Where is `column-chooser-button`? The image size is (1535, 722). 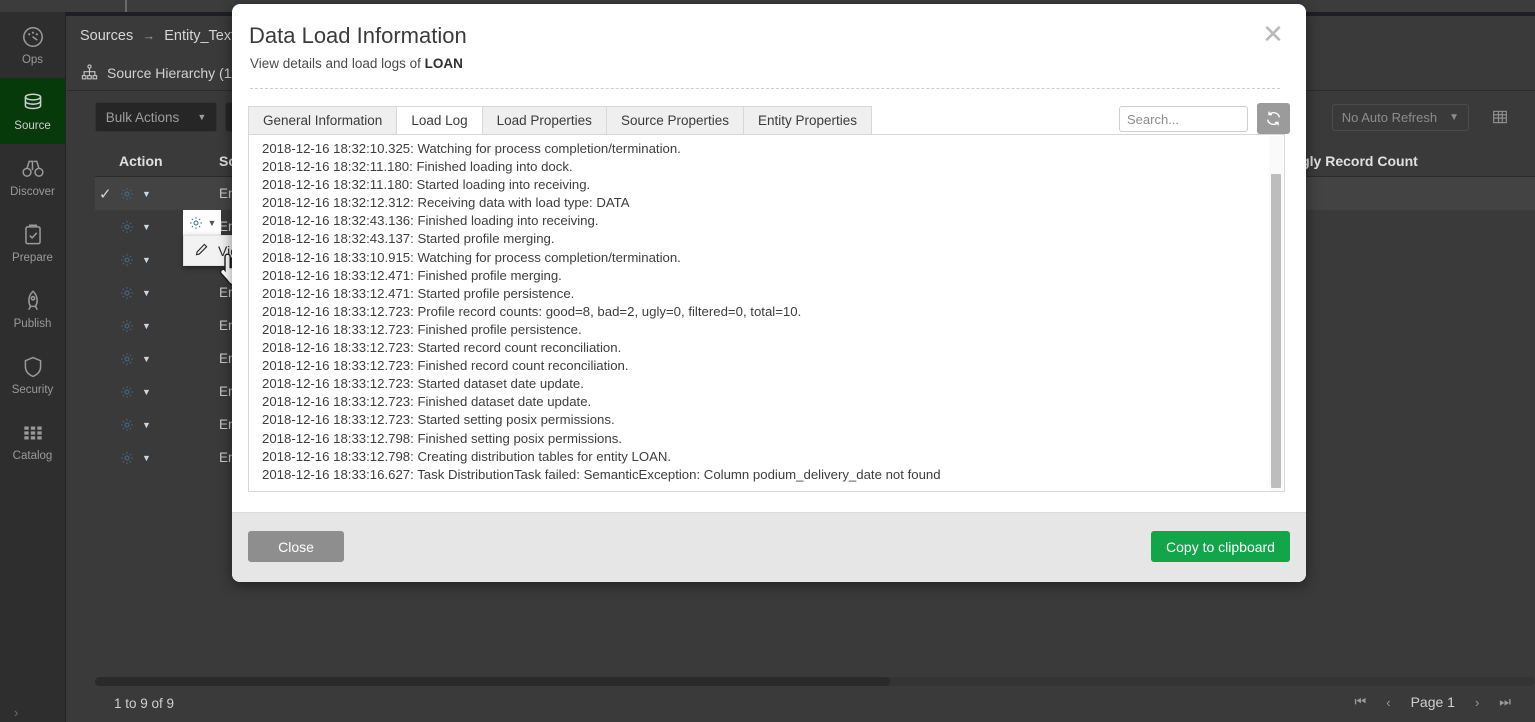
column-chooser-button is located at coordinates (1500, 117).